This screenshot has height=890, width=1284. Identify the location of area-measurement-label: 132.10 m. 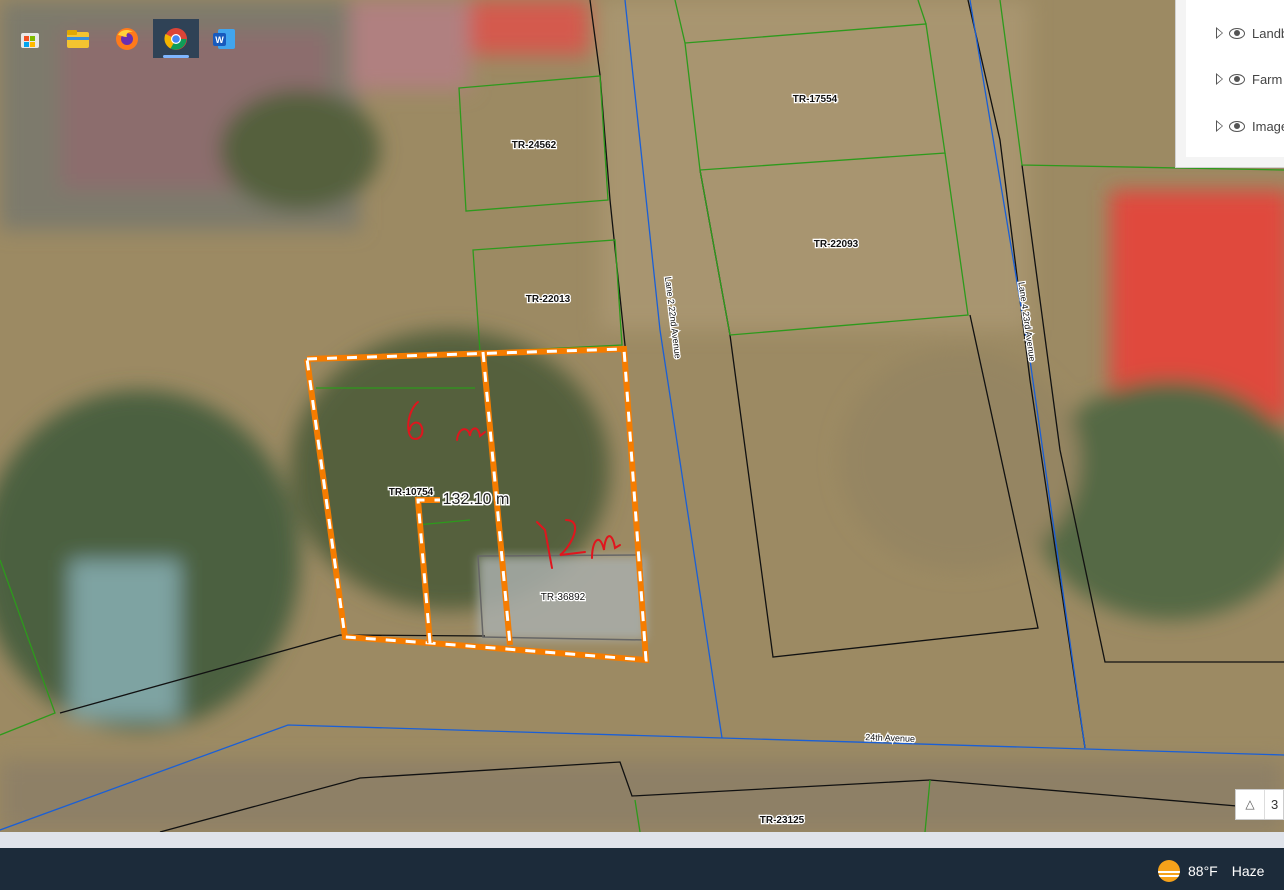
(476, 499).